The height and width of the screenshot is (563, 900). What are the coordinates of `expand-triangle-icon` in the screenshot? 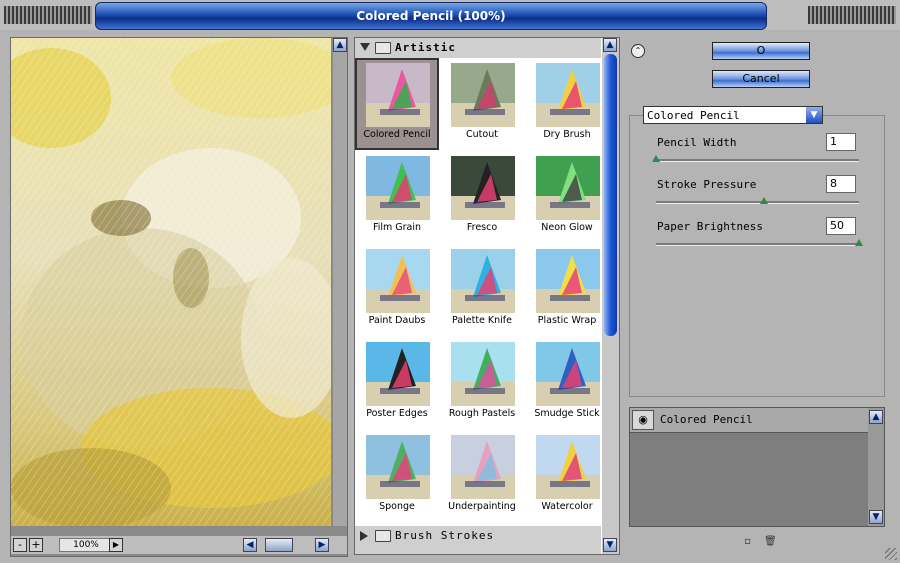 It's located at (365, 47).